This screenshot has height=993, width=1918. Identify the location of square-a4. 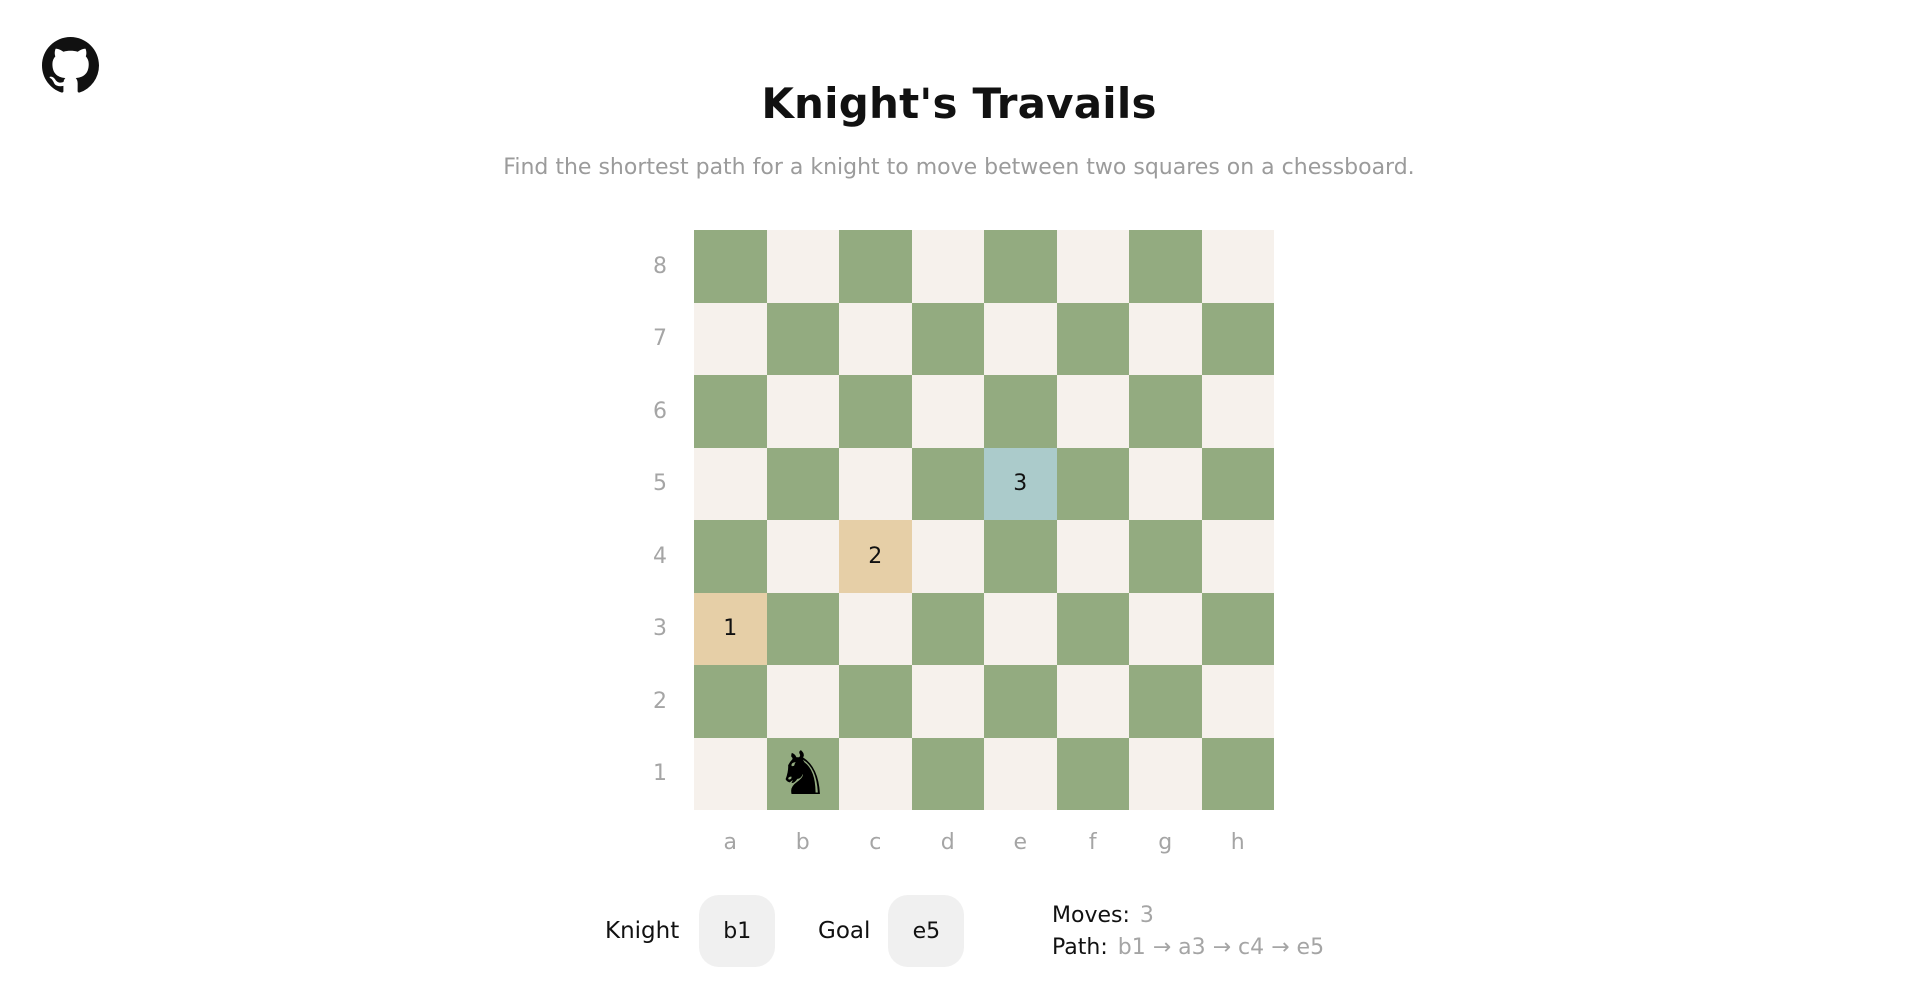
(730, 556).